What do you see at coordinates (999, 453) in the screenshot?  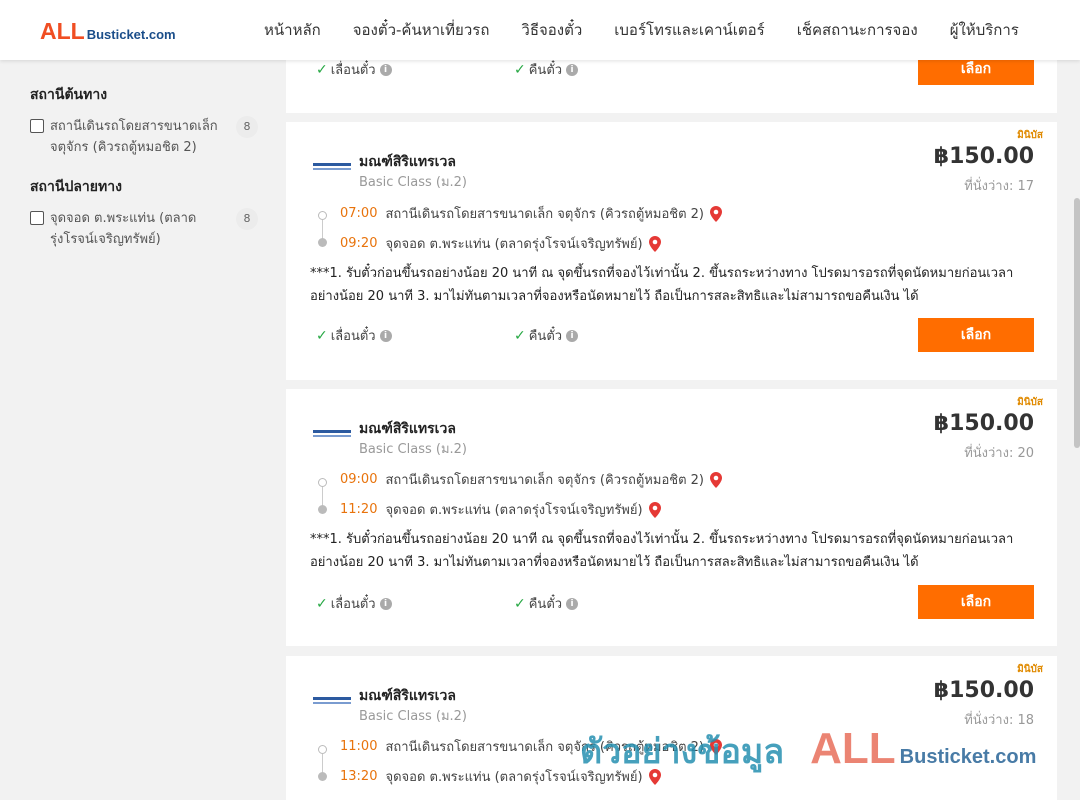 I see `seats-available: ที่นั่งว่าง: 20` at bounding box center [999, 453].